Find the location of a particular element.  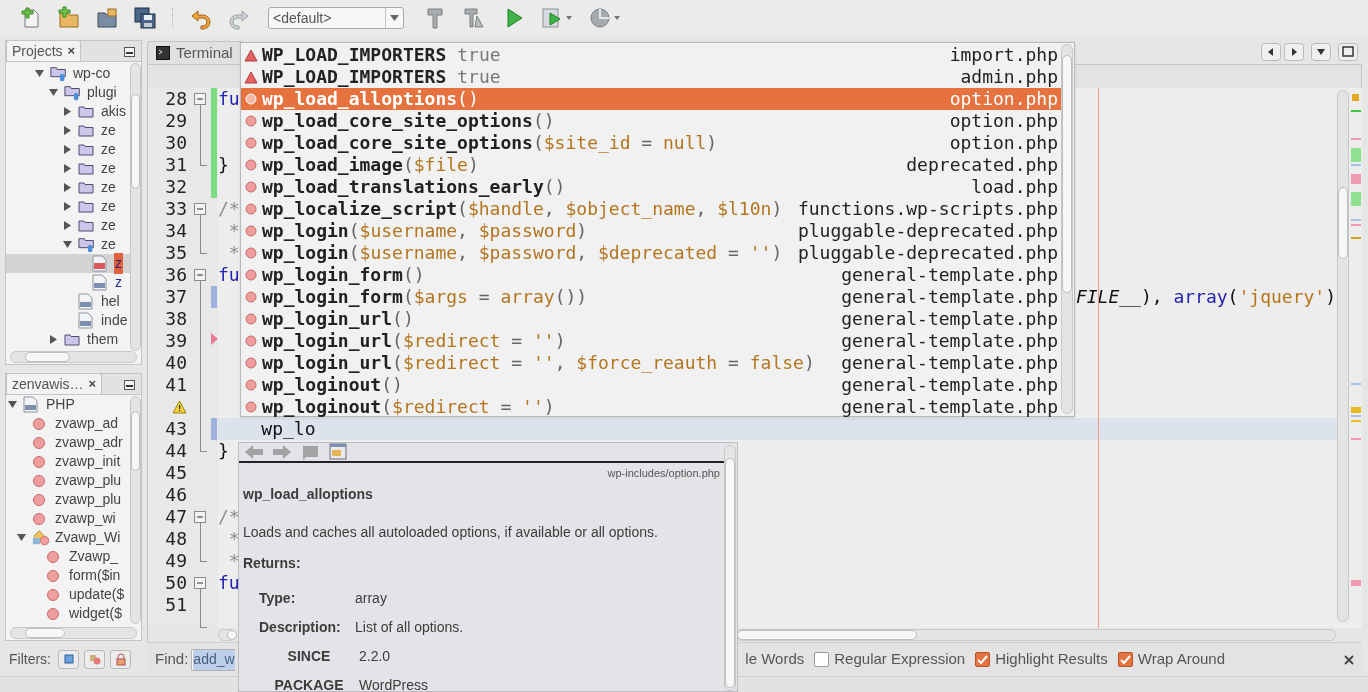

config-dropdown: <default> is located at coordinates (336, 18).